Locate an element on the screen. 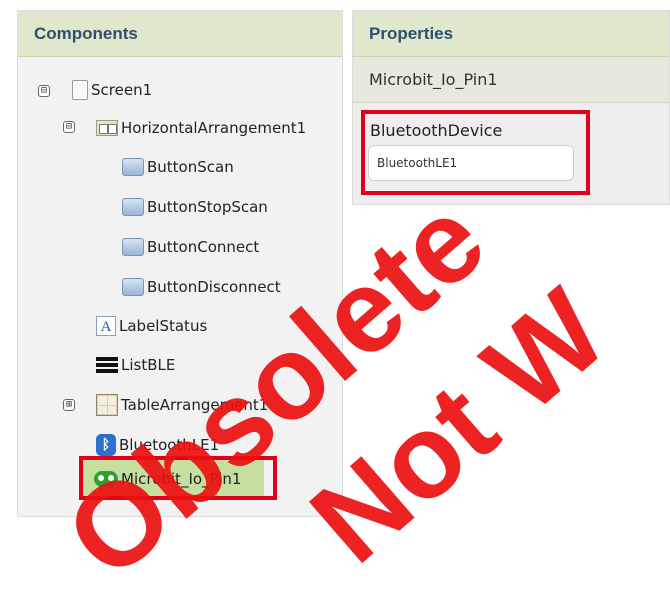  selected-component-name: Microbit_Io_Pin1 is located at coordinates (511, 80).